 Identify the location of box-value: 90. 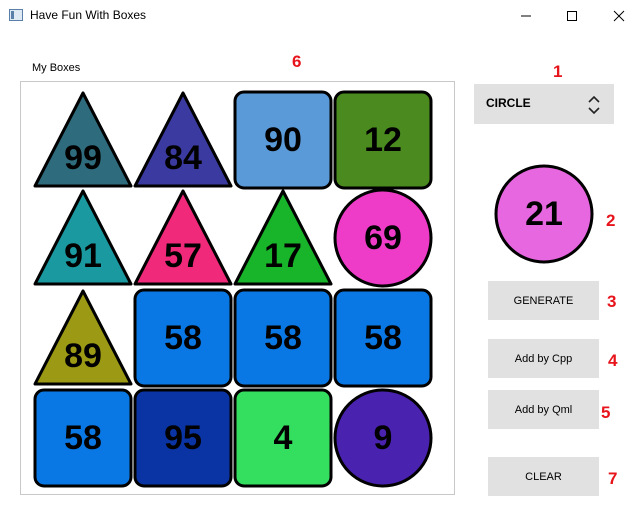
(283, 140).